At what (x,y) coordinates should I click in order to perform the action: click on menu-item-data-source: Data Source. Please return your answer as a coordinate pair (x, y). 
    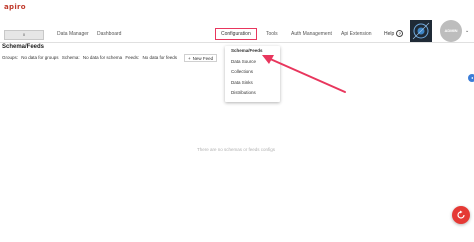
    Looking at the image, I should click on (252, 62).